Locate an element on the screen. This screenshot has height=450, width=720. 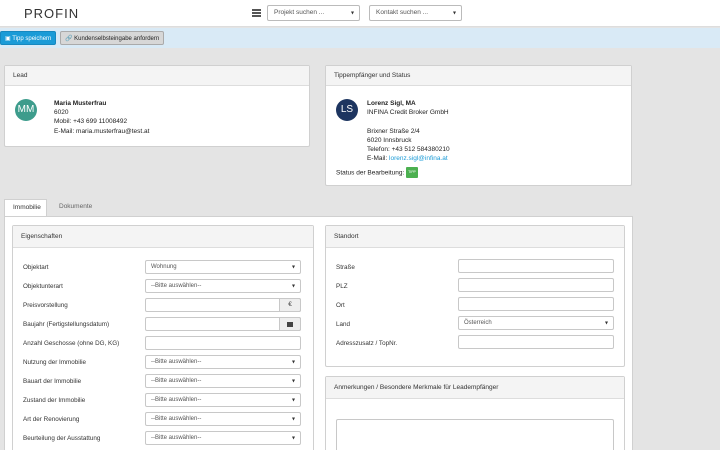
baujahr-input is located at coordinates (223, 324).